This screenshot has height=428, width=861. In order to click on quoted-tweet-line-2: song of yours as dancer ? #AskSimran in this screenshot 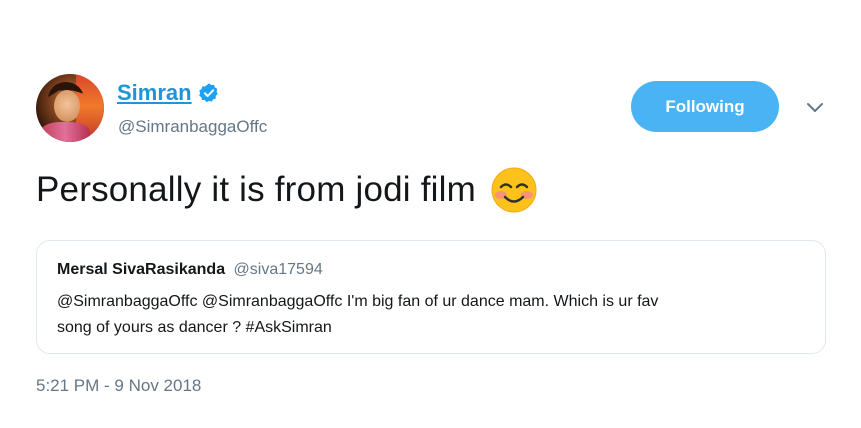, I will do `click(194, 327)`.